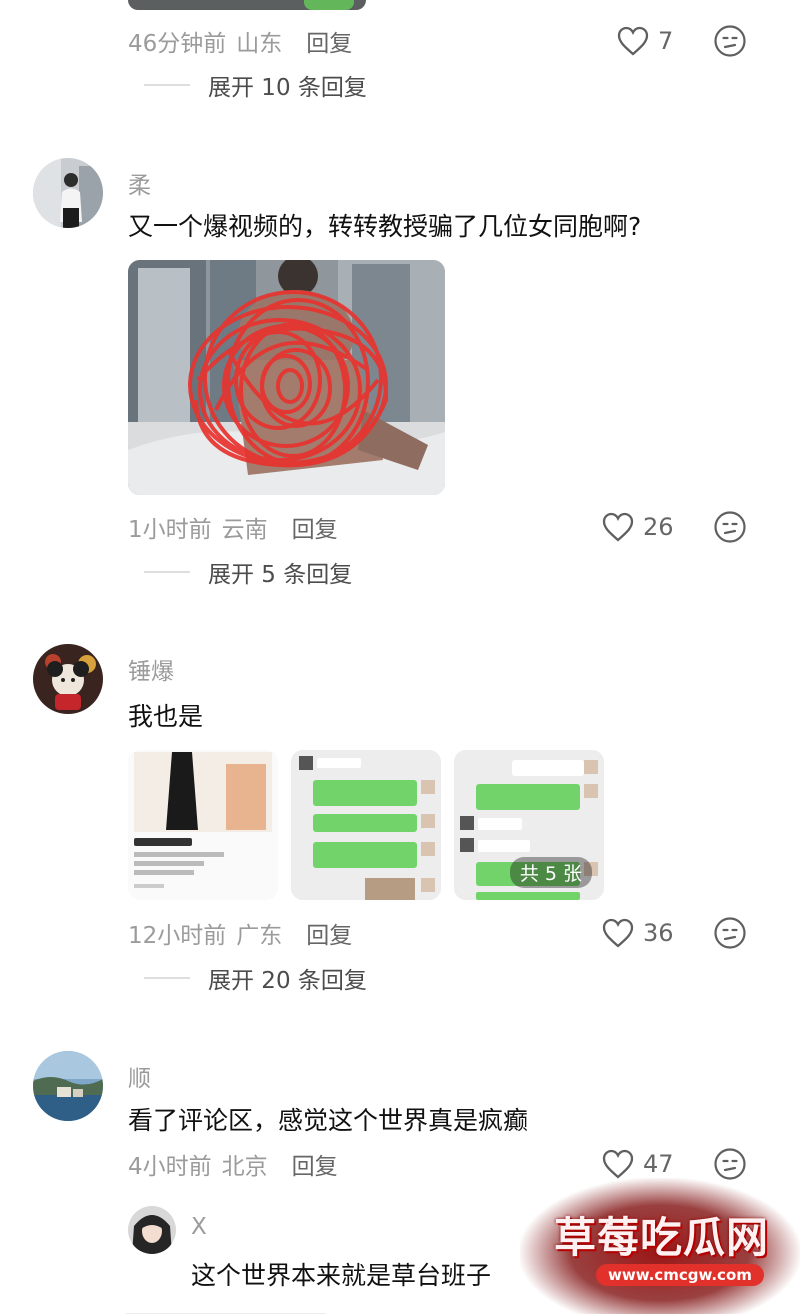  Describe the element at coordinates (637, 527) in the screenshot. I see `like-button: 26` at that location.